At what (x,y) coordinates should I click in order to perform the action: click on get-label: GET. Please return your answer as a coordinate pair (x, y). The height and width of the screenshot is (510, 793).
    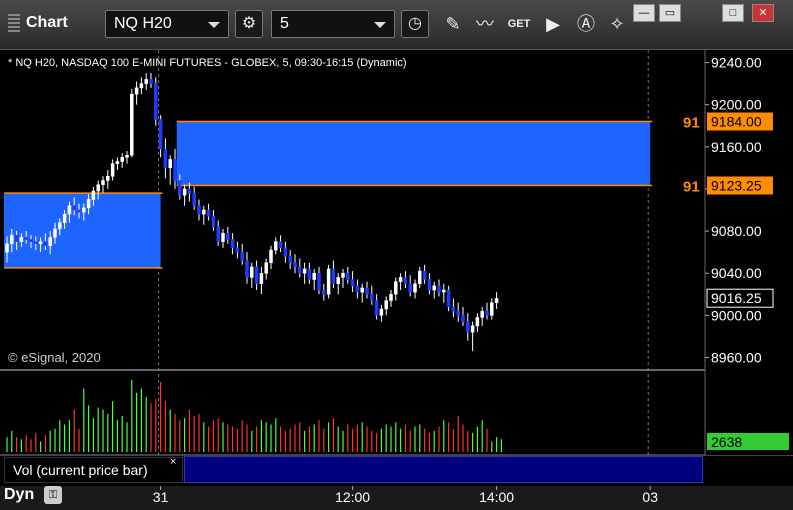
    Looking at the image, I should click on (519, 24).